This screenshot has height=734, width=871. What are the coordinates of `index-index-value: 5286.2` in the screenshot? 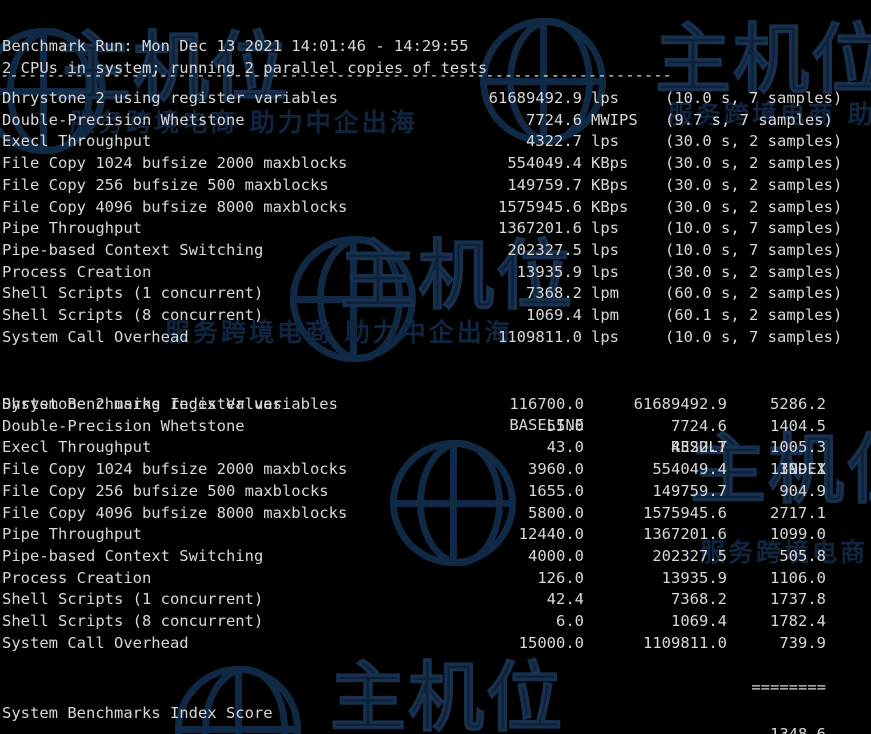 It's located at (798, 404).